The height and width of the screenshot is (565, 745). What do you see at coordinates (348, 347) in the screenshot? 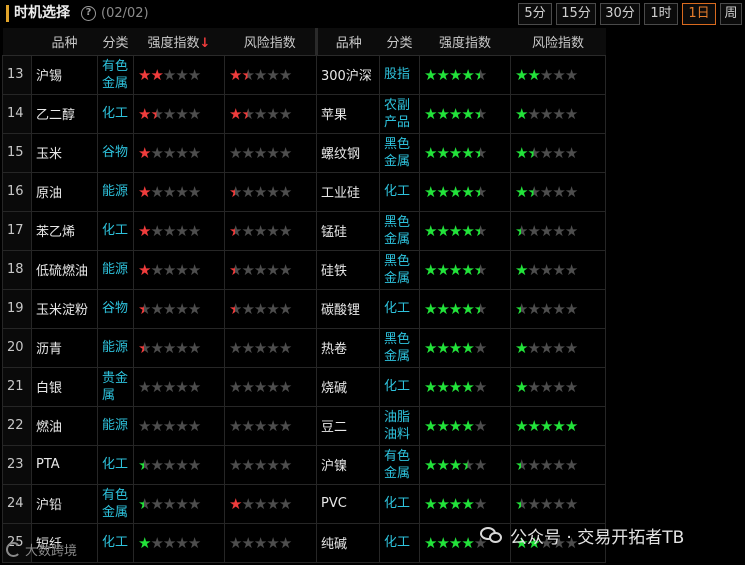
I see `commodity-name-right: 热卷` at bounding box center [348, 347].